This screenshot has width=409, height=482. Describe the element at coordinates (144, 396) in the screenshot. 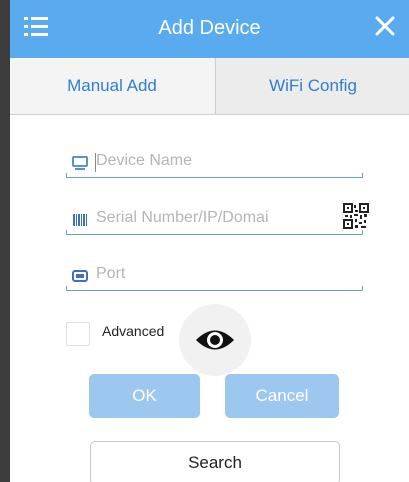

I see `ok-button: OK` at that location.